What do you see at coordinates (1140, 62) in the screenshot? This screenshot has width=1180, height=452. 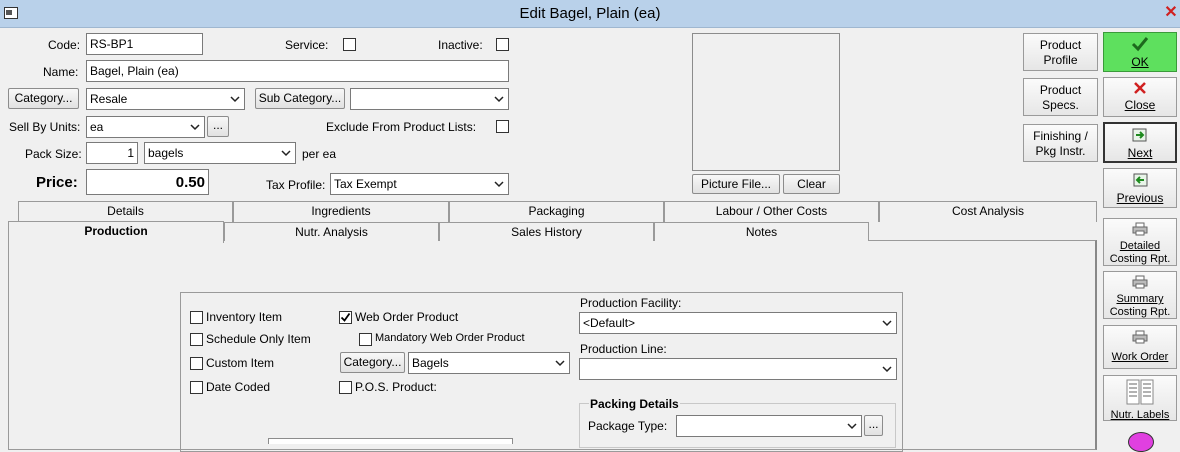 I see `ok-label: OK` at bounding box center [1140, 62].